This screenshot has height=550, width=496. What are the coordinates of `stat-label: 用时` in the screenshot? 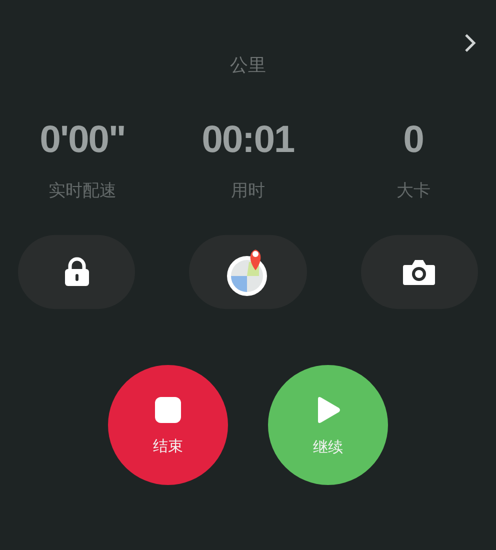 It's located at (247, 191).